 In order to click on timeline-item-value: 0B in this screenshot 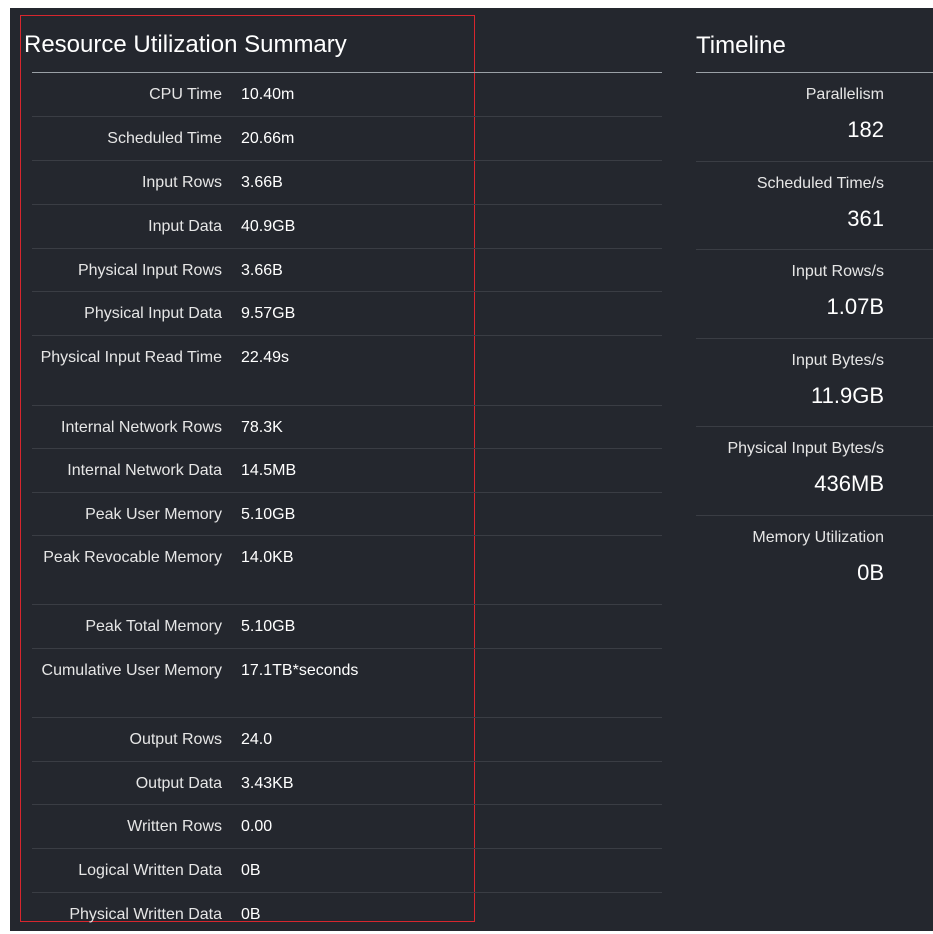, I will do `click(870, 572)`.